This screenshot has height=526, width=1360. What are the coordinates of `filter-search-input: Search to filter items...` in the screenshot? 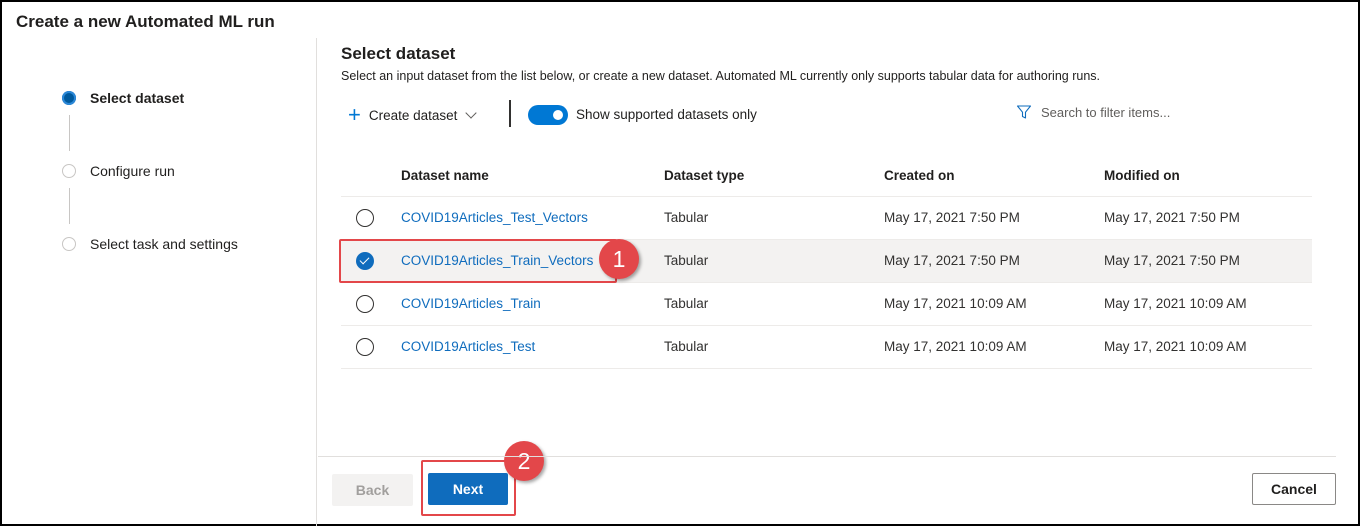 It's located at (1093, 112).